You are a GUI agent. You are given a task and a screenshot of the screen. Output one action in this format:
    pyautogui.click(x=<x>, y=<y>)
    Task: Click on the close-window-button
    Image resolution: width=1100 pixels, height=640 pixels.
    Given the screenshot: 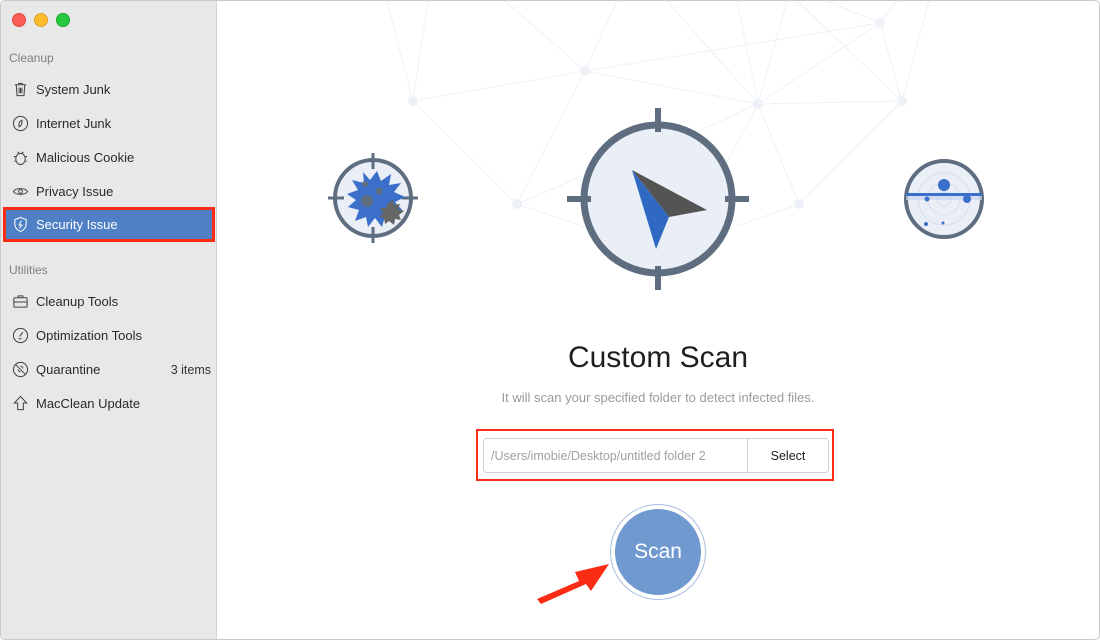 What is the action you would take?
    pyautogui.click(x=19, y=20)
    